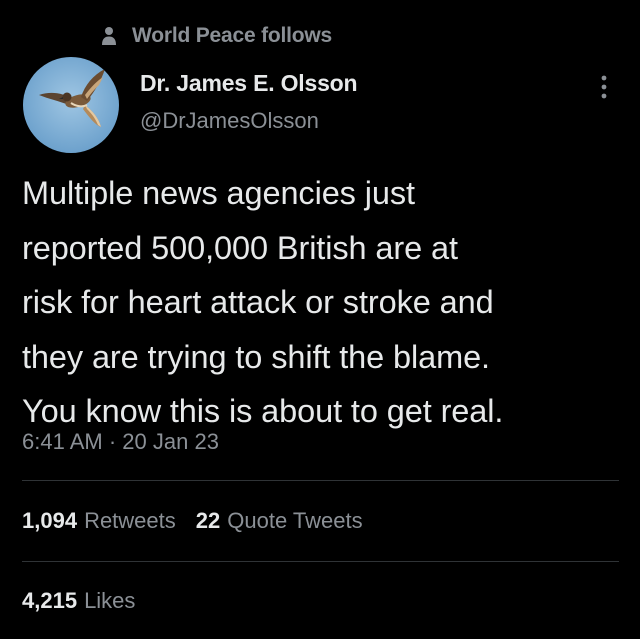 The width and height of the screenshot is (640, 639). I want to click on person-icon, so click(109, 36).